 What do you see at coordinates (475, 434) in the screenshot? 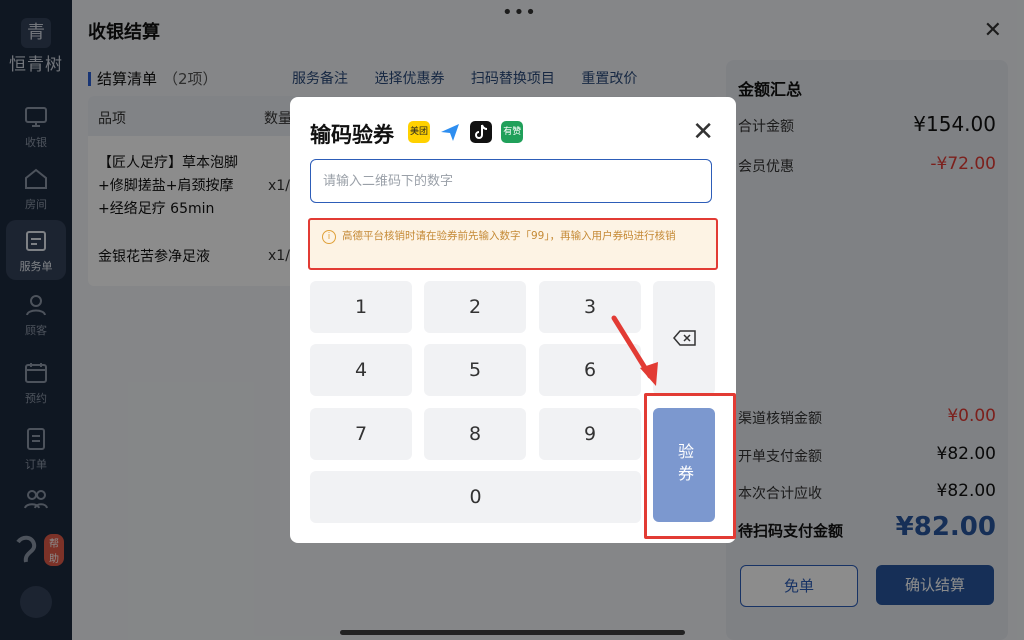
I see `keypad-key-8: 8` at bounding box center [475, 434].